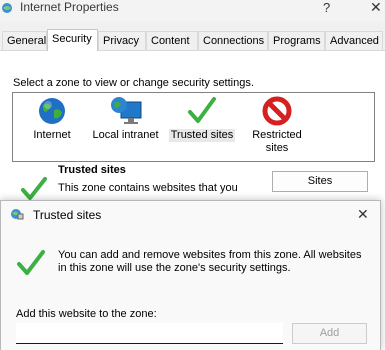  Describe the element at coordinates (52, 111) in the screenshot. I see `globe-icon` at that location.